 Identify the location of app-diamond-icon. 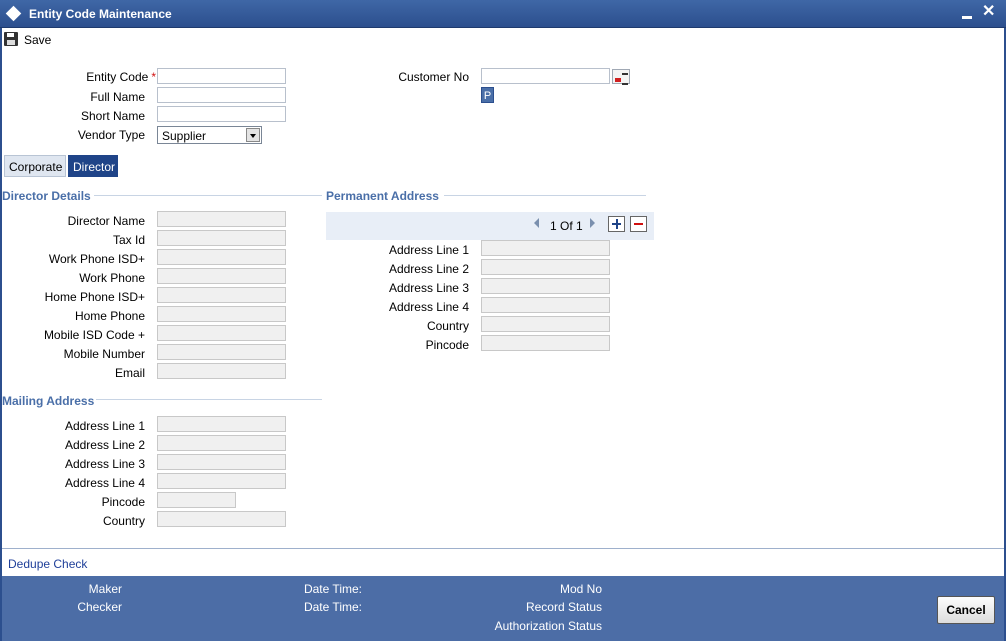
(13, 13).